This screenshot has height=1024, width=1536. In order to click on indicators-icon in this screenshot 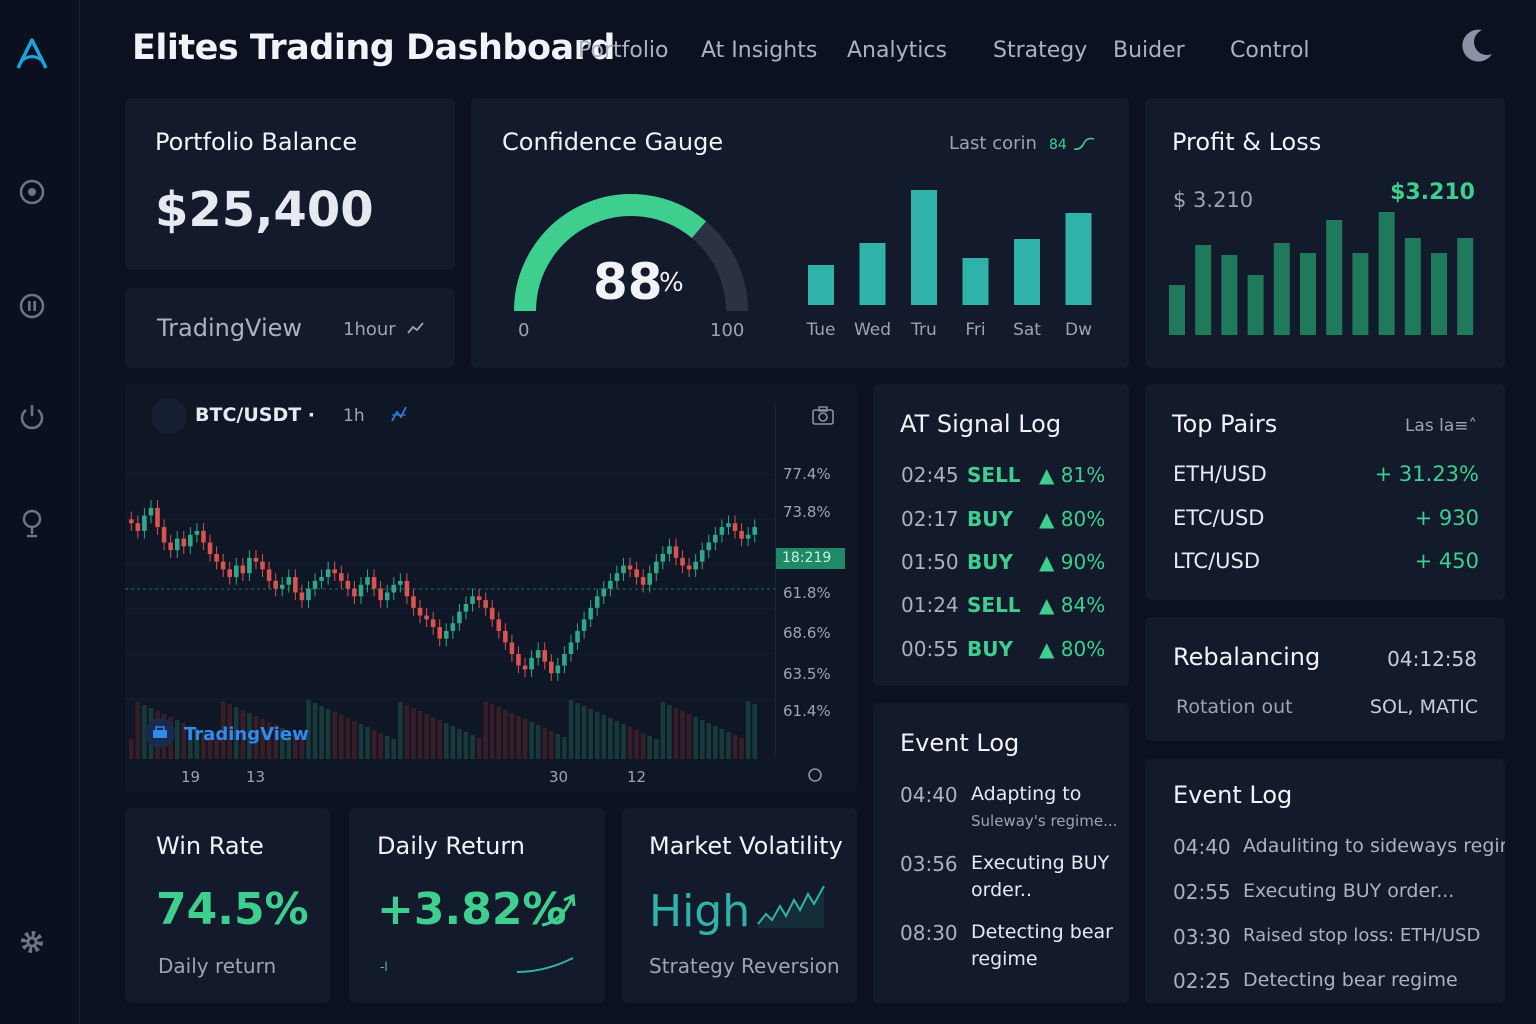, I will do `click(399, 416)`.